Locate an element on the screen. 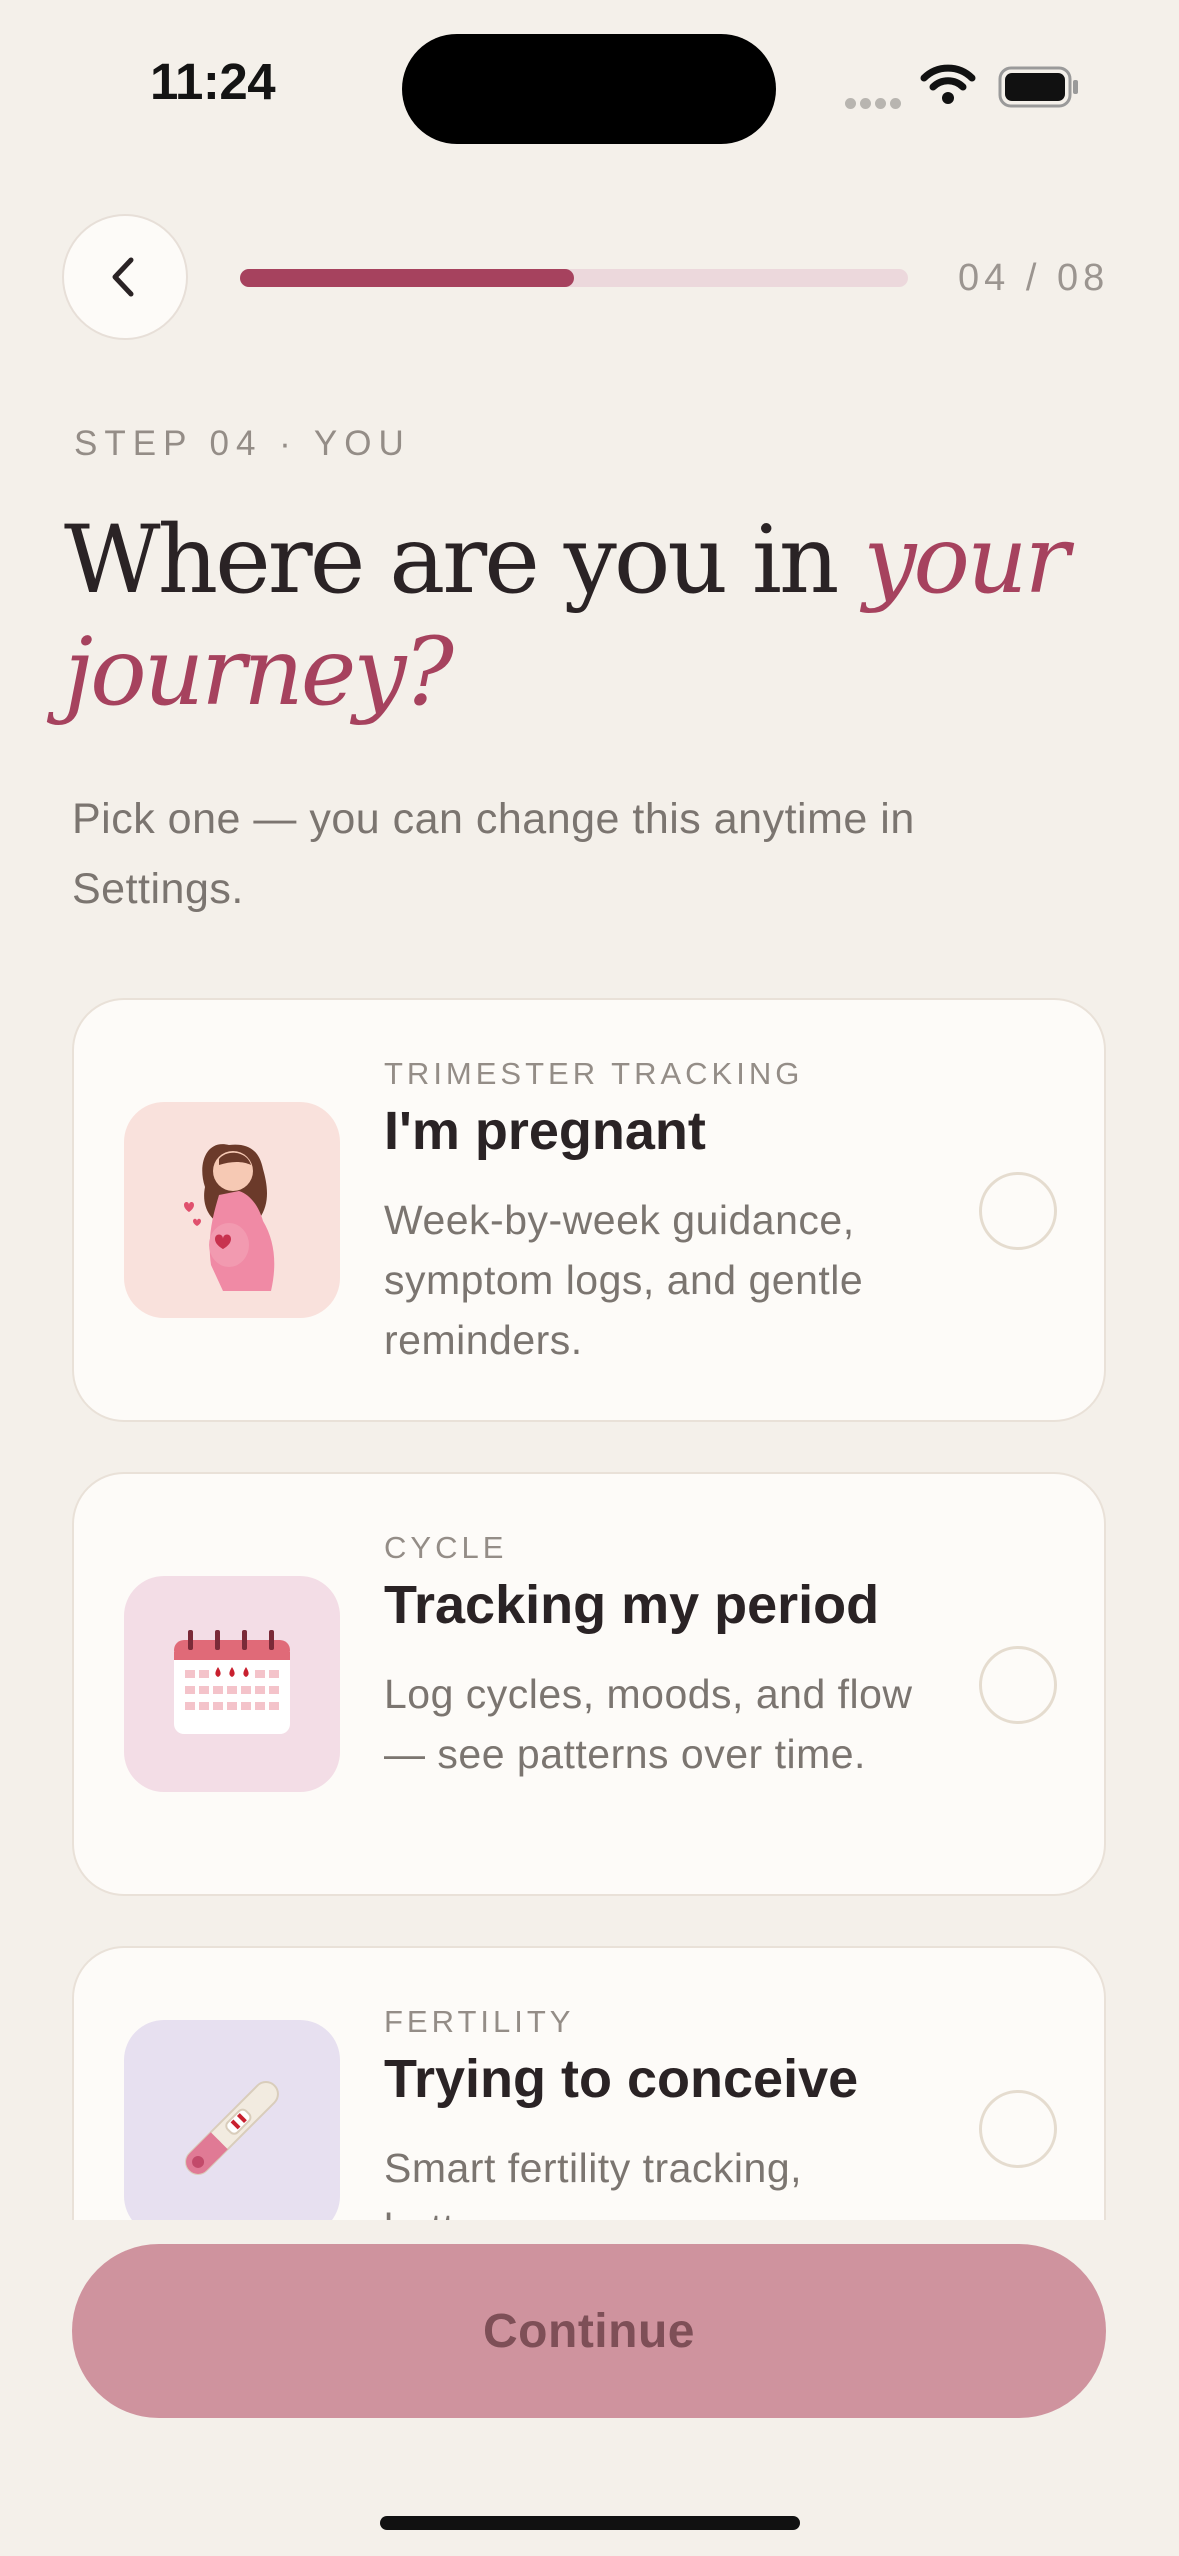  option-title: Trying to conceive is located at coordinates (621, 2079).